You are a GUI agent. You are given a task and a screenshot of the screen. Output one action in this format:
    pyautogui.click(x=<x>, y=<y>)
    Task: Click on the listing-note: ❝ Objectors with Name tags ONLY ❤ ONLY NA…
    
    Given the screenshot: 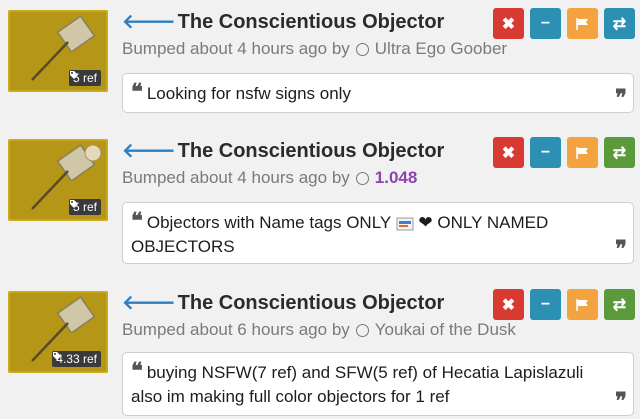 What is the action you would take?
    pyautogui.click(x=378, y=233)
    